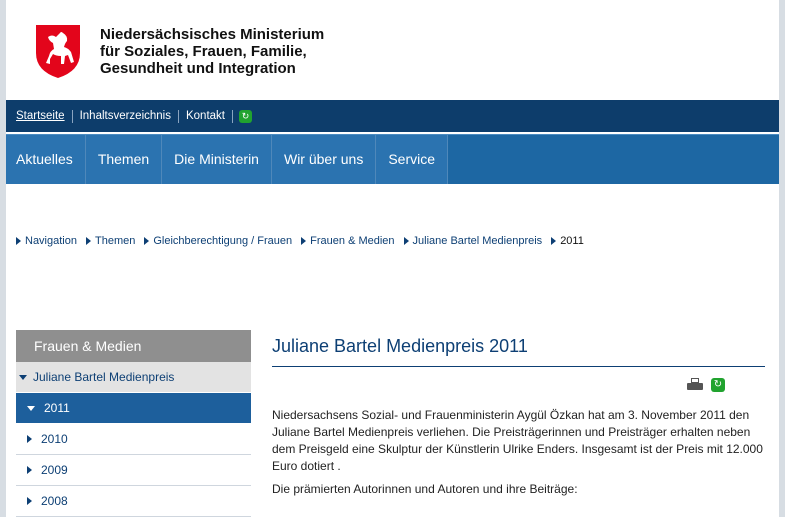 This screenshot has height=517, width=785. I want to click on breadcrumb-item-medienpreis: Juliane Bartel Medienpreis, so click(473, 241).